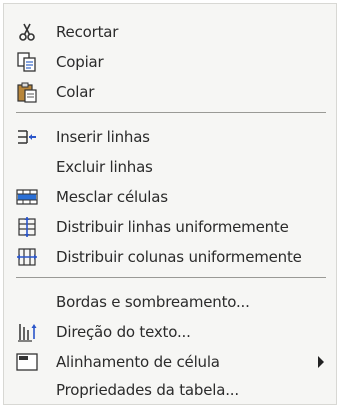 This screenshot has height=408, width=341. Describe the element at coordinates (27, 257) in the screenshot. I see `distribute-columns-icon` at that location.